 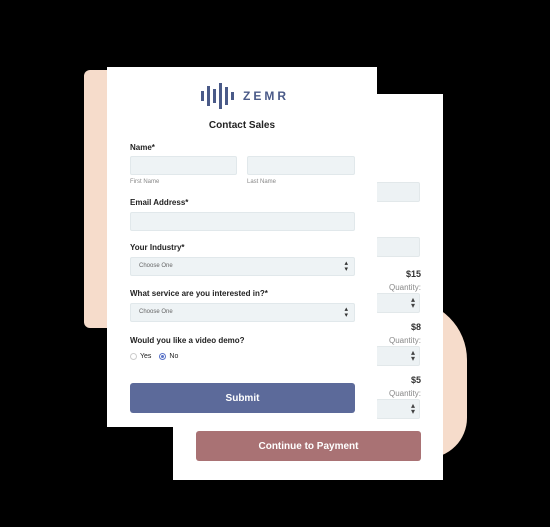 I want to click on soundwave-logo-icon, so click(x=217, y=96).